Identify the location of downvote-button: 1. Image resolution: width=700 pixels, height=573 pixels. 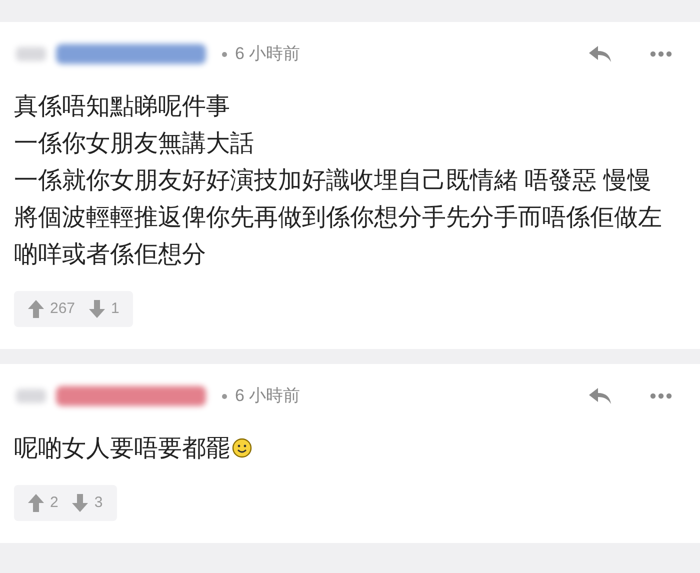
(104, 309).